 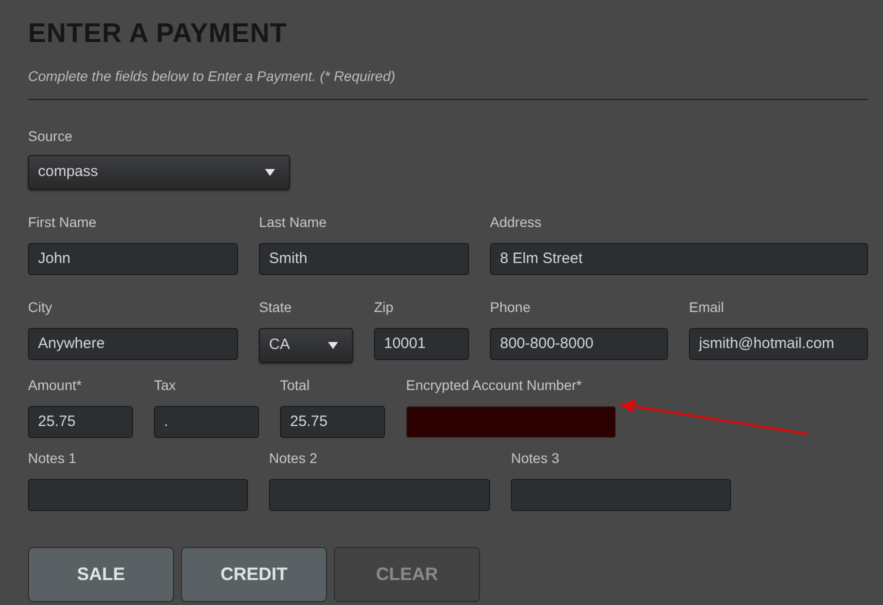 What do you see at coordinates (421, 344) in the screenshot?
I see `input-field: 10001` at bounding box center [421, 344].